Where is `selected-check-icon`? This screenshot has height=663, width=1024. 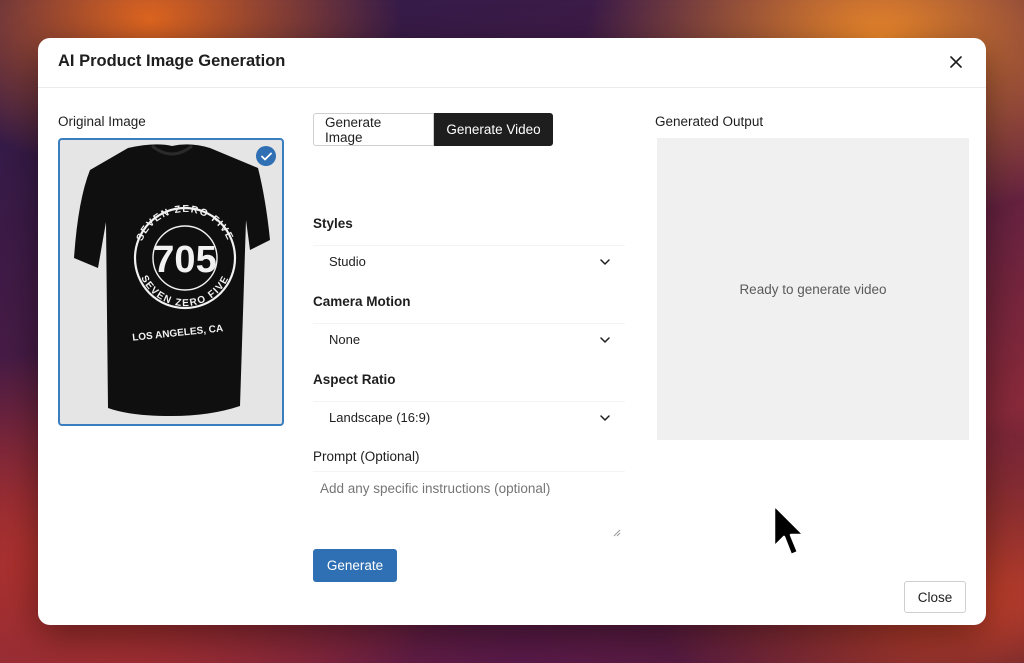
selected-check-icon is located at coordinates (266, 156).